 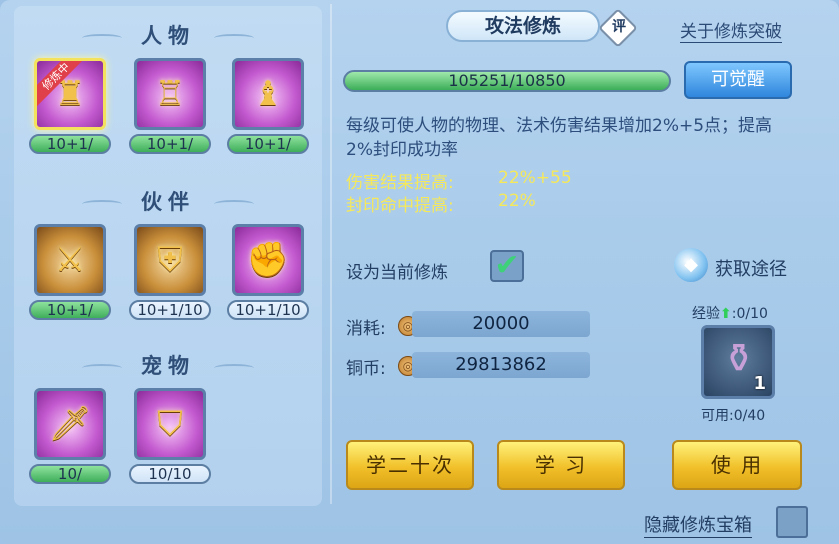 I want to click on eval-badge-label: 评, so click(x=619, y=26).